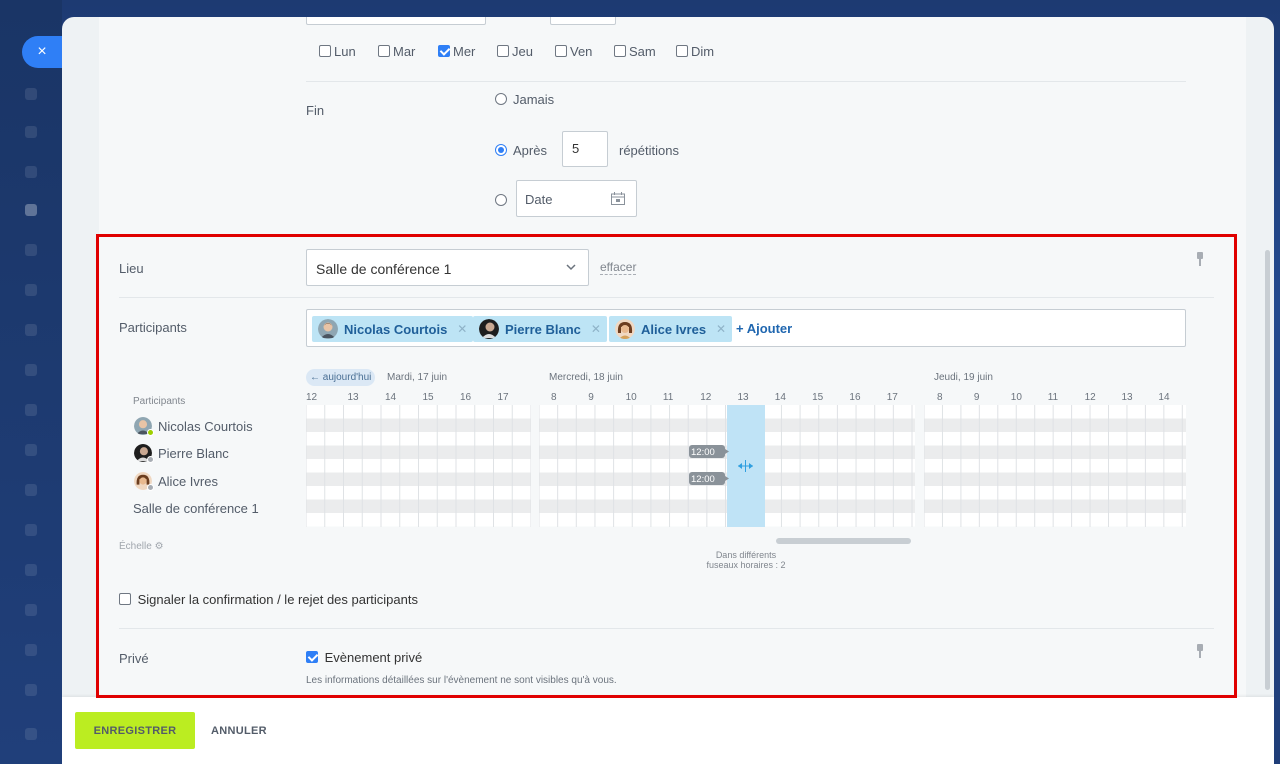  I want to click on weekday-mer: Mer, so click(467, 51).